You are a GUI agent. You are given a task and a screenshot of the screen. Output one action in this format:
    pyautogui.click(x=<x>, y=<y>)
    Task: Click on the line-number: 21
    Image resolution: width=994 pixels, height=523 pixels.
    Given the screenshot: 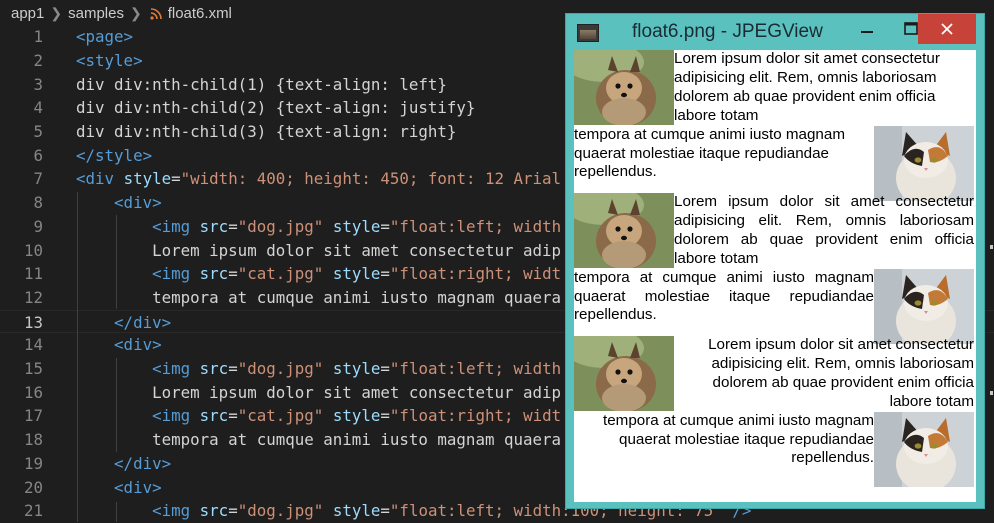 What is the action you would take?
    pyautogui.click(x=33, y=511)
    